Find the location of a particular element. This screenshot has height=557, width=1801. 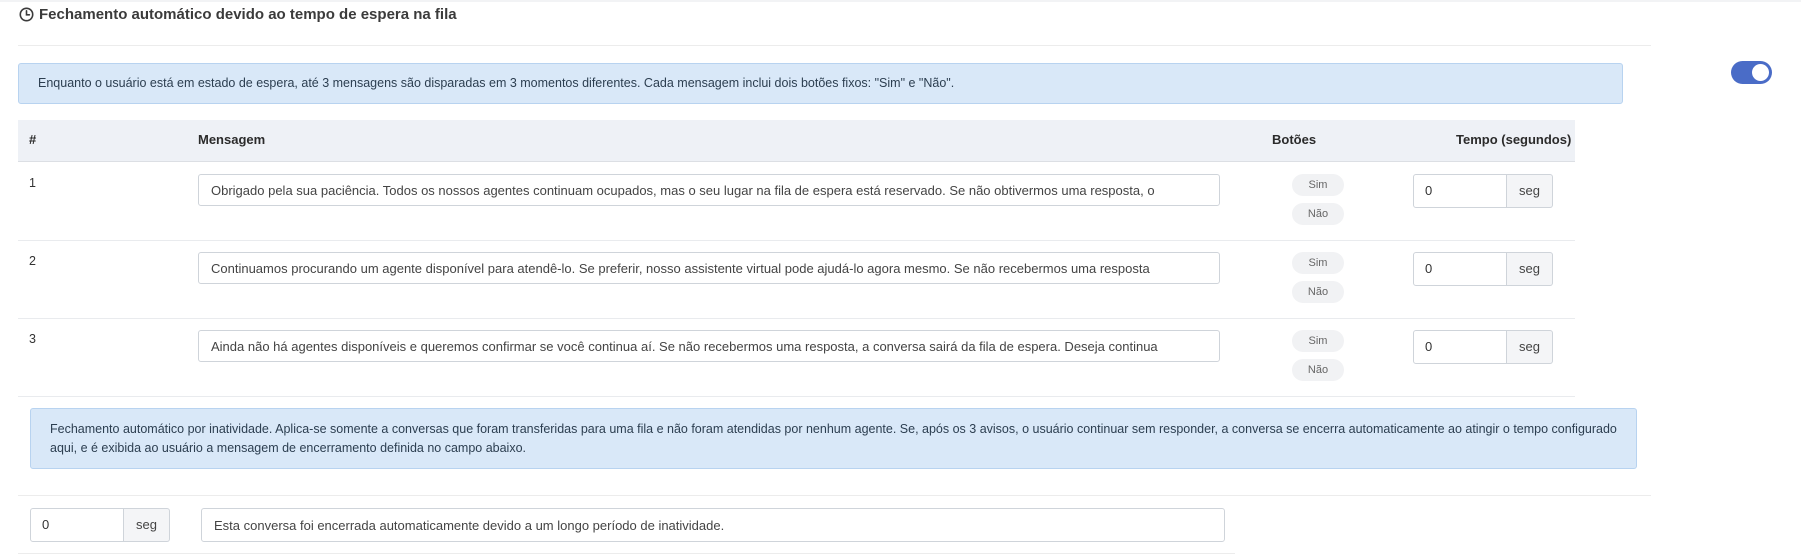

column-header-number: # is located at coordinates (33, 139).